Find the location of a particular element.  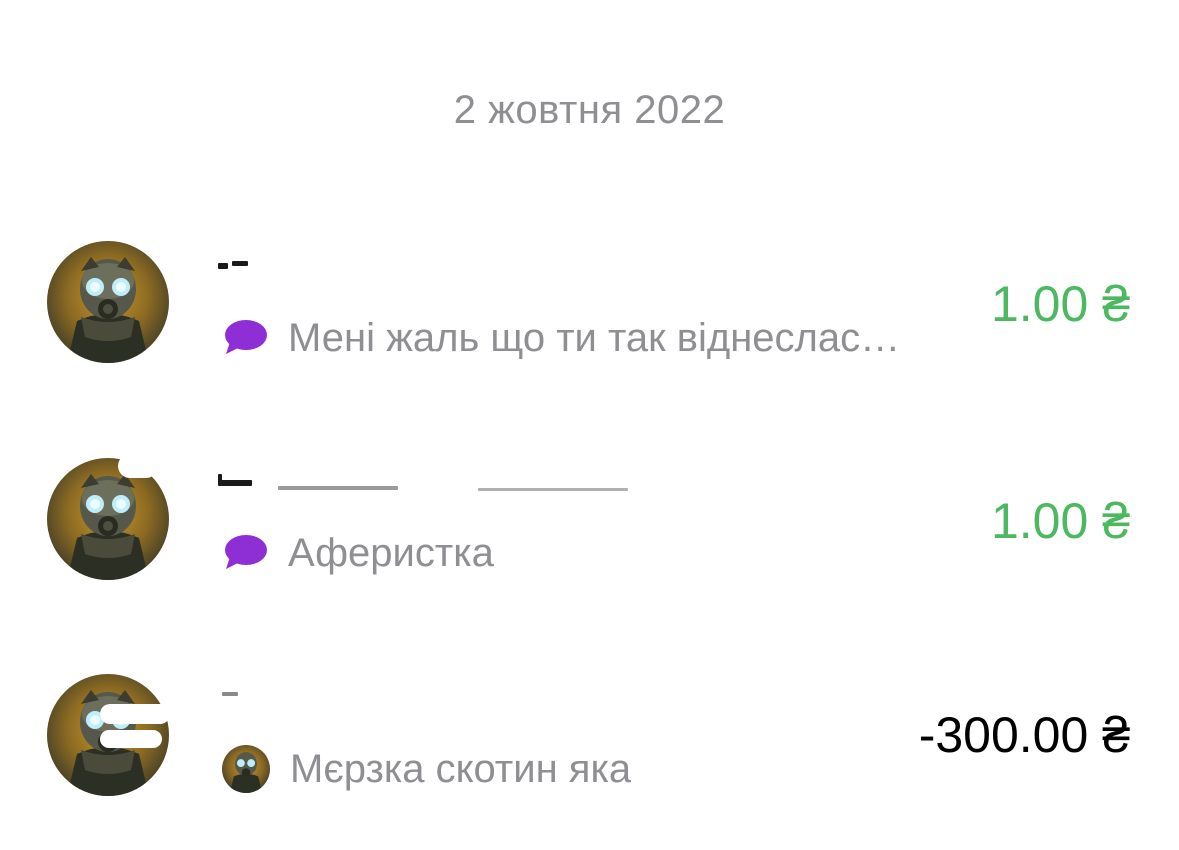

comment-line: Аферистка is located at coordinates (358, 553).